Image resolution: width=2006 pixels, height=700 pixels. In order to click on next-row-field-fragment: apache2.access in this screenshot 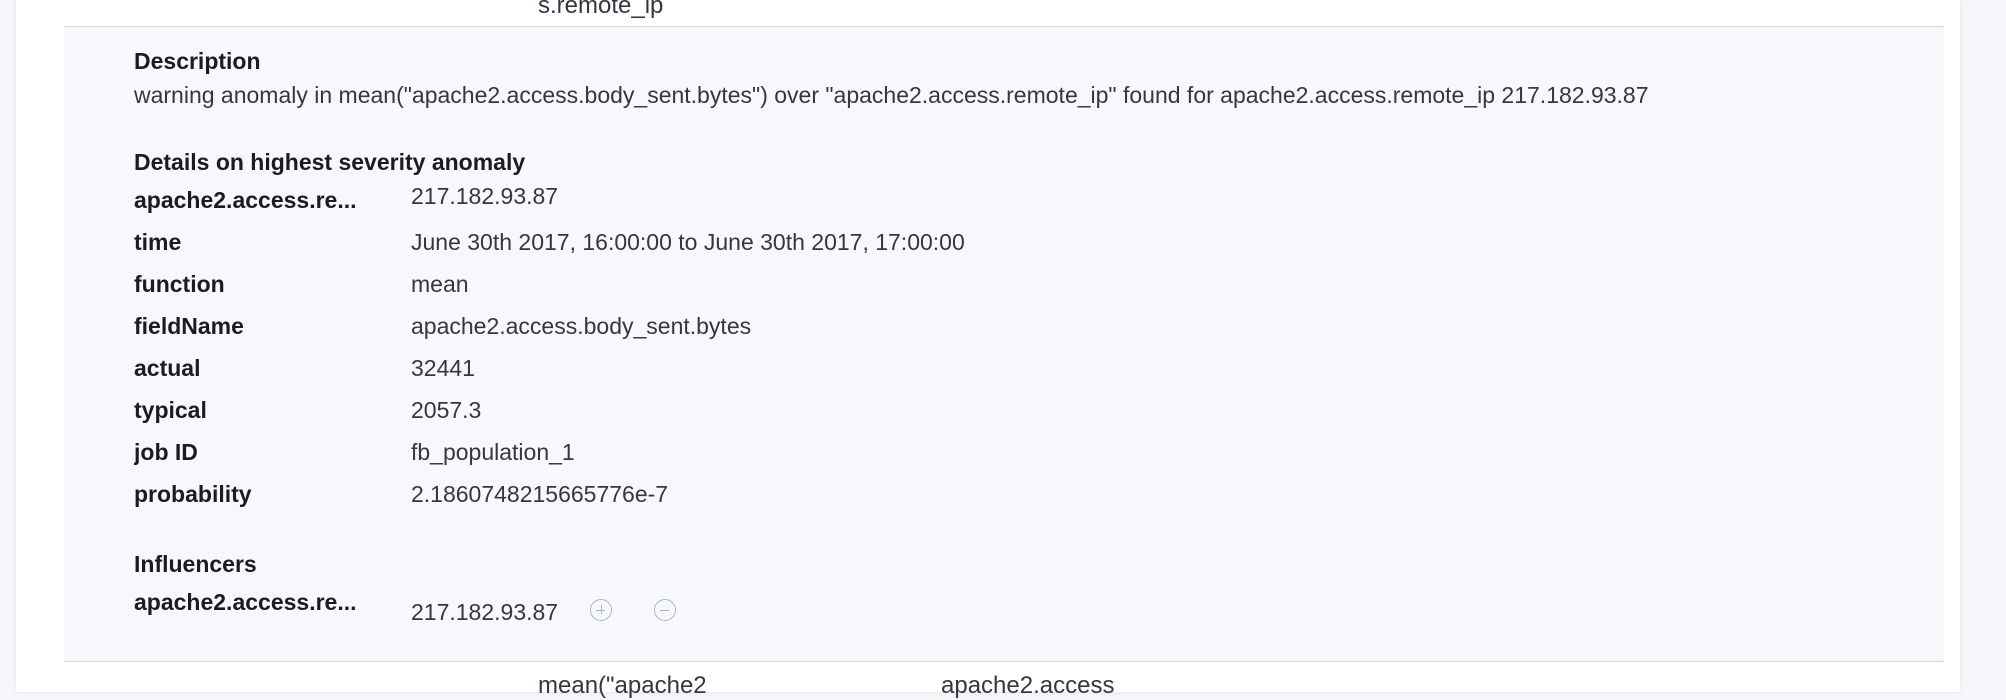, I will do `click(1028, 685)`.